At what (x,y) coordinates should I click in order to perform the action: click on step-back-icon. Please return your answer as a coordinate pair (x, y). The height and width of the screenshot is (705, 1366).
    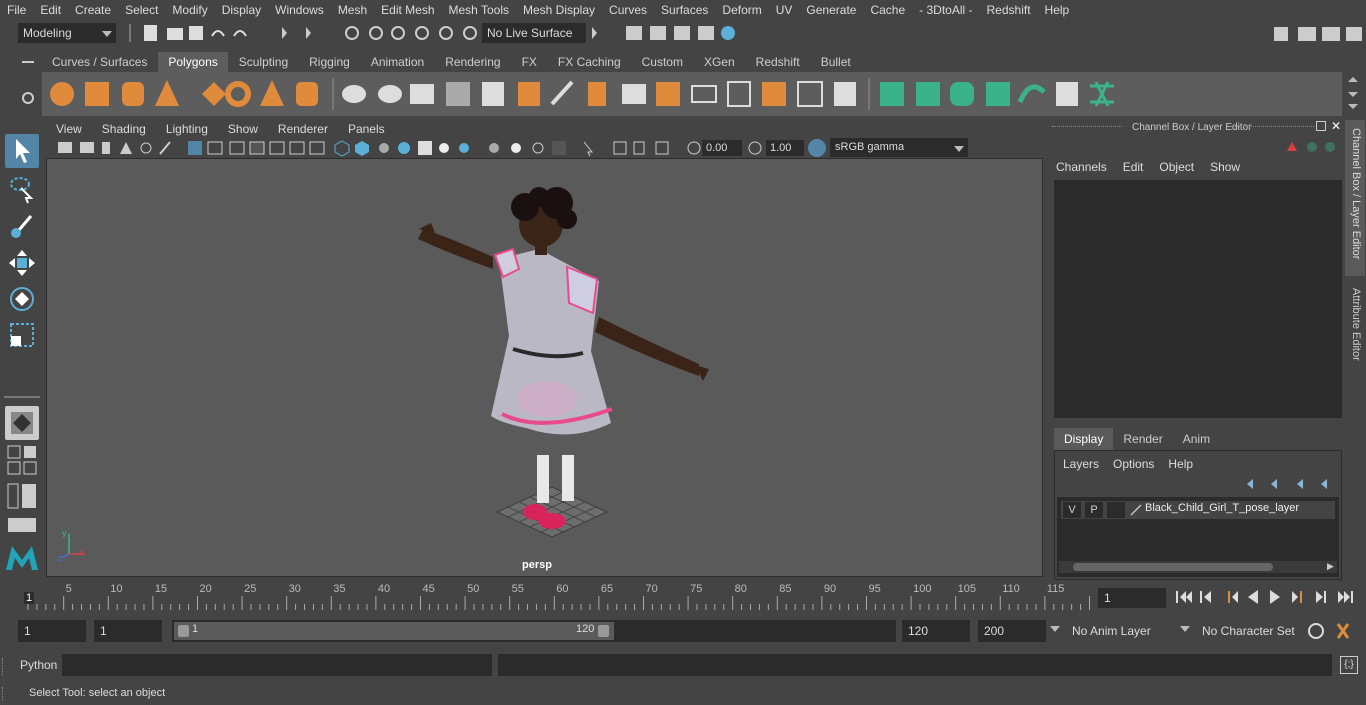
    Looking at the image, I should click on (1205, 597).